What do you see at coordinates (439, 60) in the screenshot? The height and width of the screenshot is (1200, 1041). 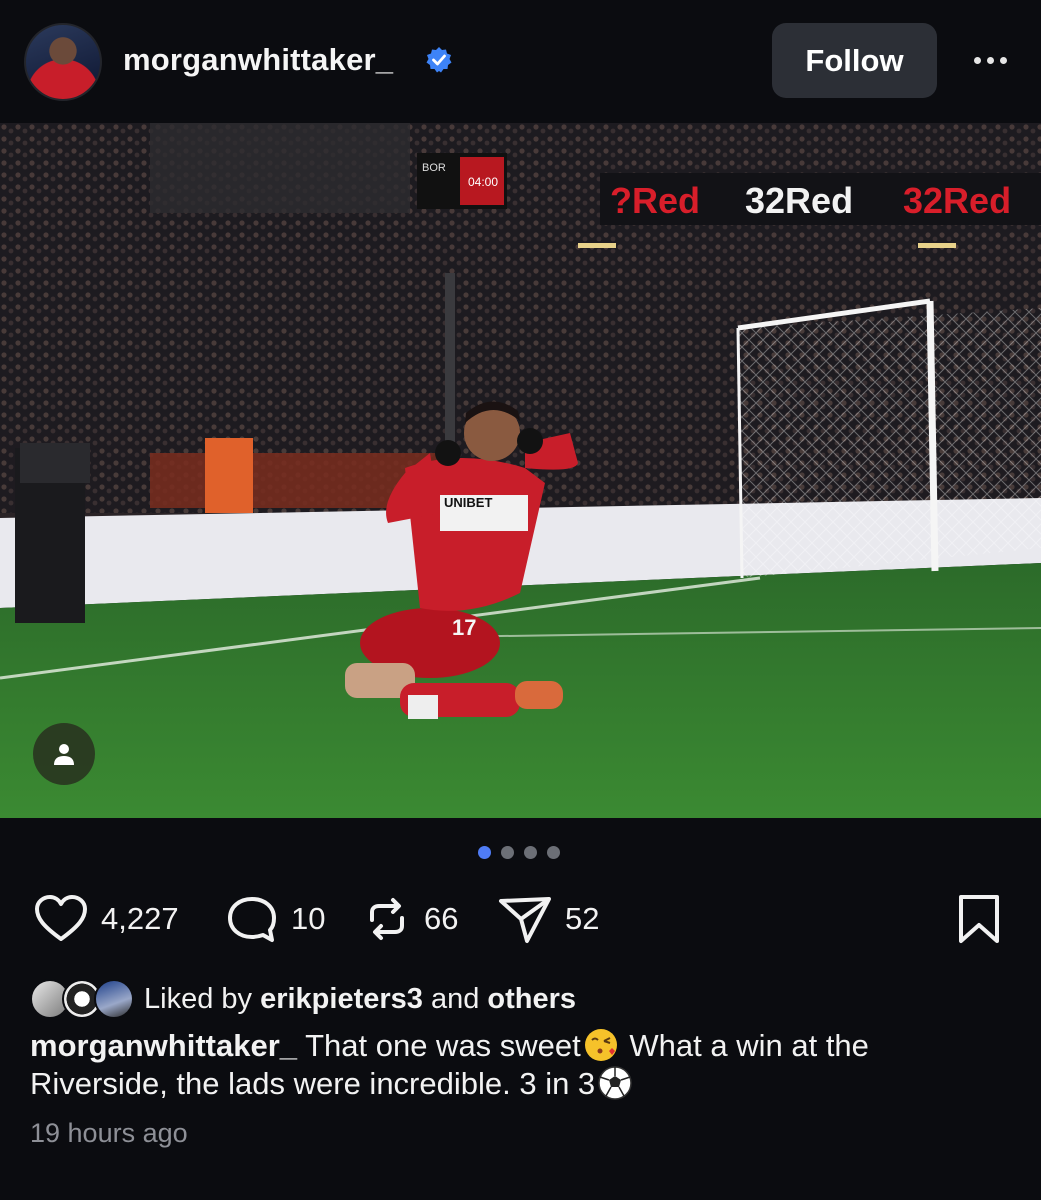 I see `verified-badge-icon` at bounding box center [439, 60].